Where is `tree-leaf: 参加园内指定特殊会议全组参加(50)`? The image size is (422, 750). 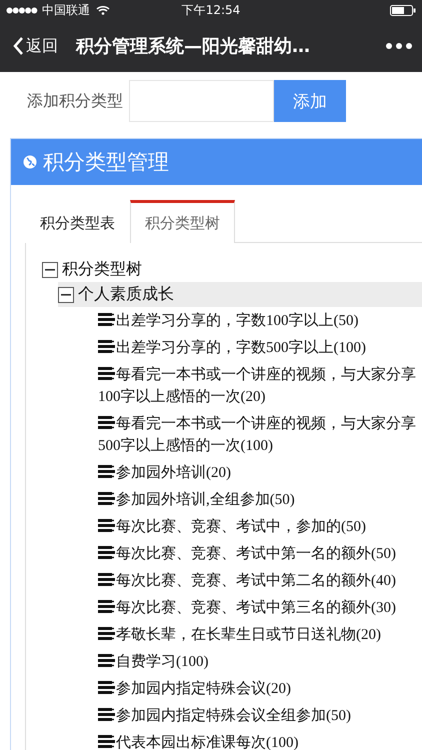 tree-leaf: 参加园内指定特殊会议全组参加(50) is located at coordinates (258, 715).